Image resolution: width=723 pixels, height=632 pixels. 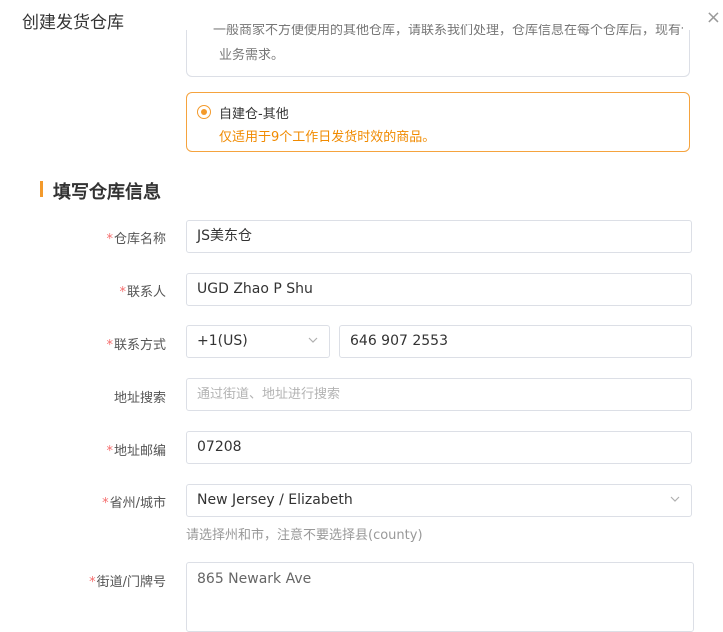 What do you see at coordinates (136, 345) in the screenshot?
I see `phone-label: *联系方式` at bounding box center [136, 345].